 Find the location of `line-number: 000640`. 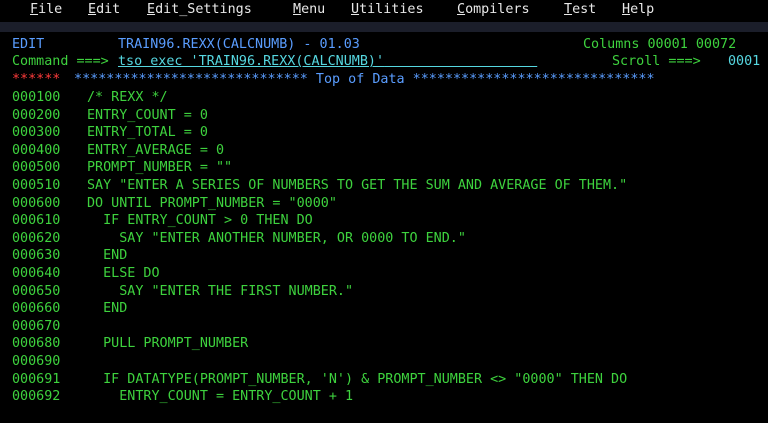

line-number: 000640 is located at coordinates (36, 274).